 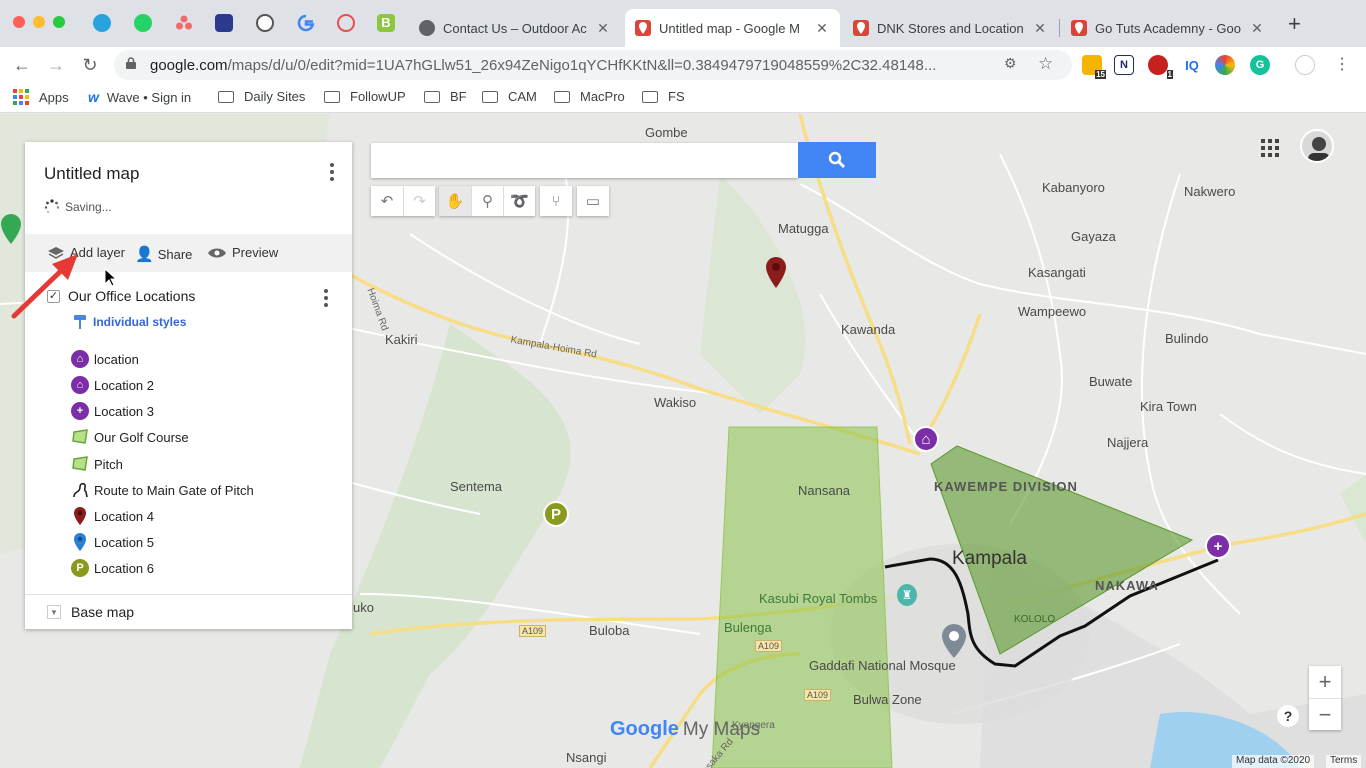 What do you see at coordinates (139, 97) in the screenshot?
I see `bookmark-wave: w Wave • Sign in` at bounding box center [139, 97].